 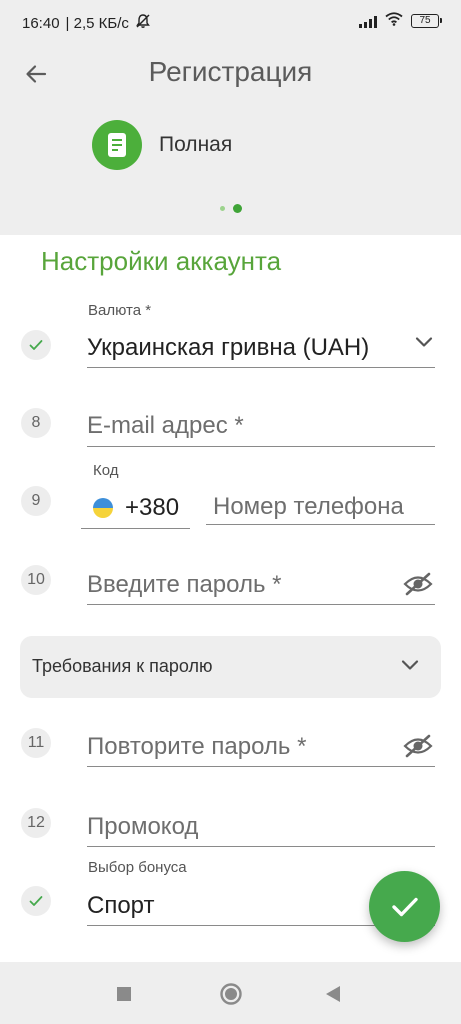 What do you see at coordinates (197, 746) in the screenshot?
I see `repeat-password-placeholder: Повторите пароль *` at bounding box center [197, 746].